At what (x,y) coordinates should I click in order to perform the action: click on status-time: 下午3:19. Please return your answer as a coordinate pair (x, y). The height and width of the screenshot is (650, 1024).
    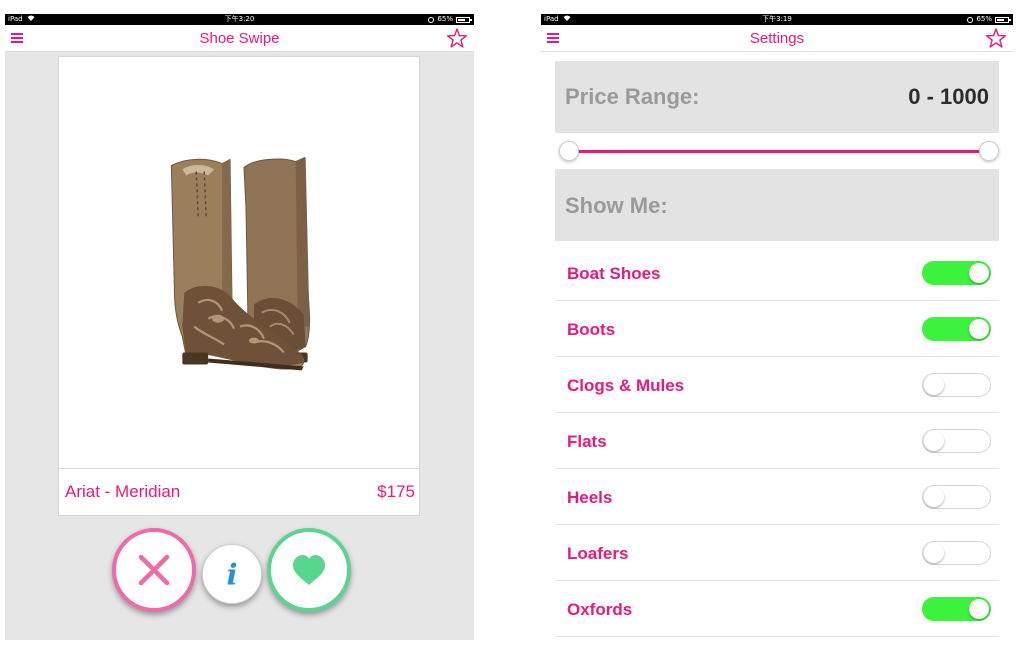
    Looking at the image, I should click on (777, 19).